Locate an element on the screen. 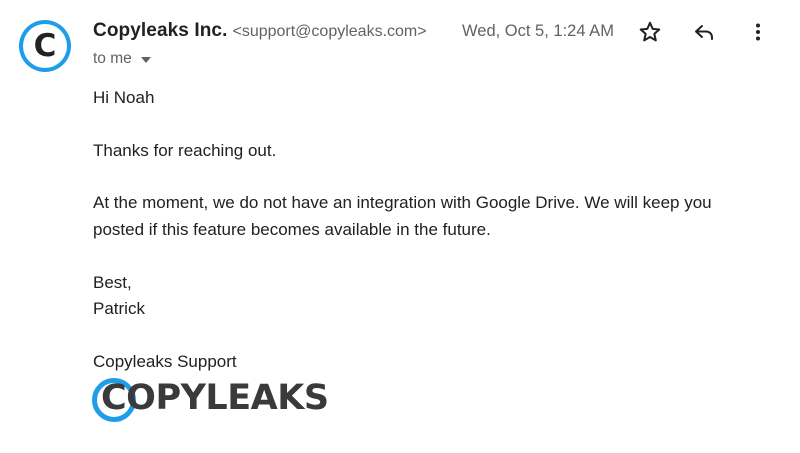  star-button is located at coordinates (650, 32).